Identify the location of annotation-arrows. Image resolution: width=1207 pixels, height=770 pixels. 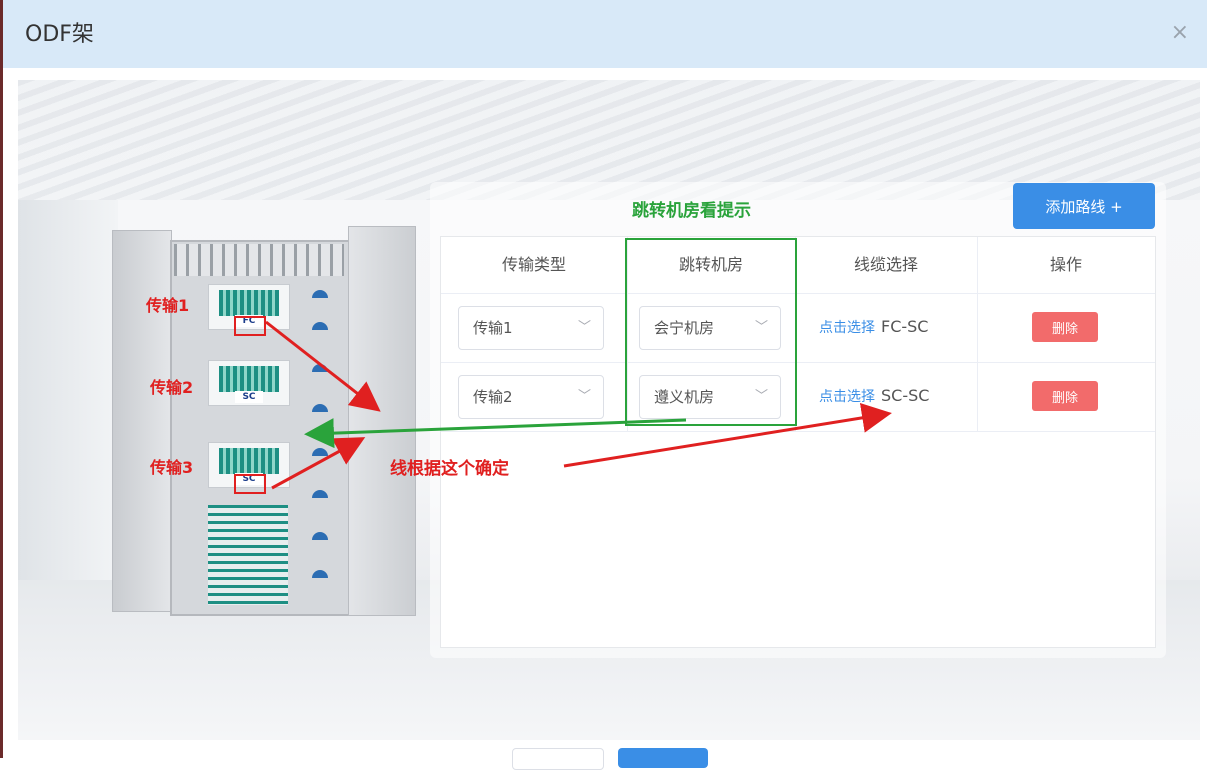
(578, 405).